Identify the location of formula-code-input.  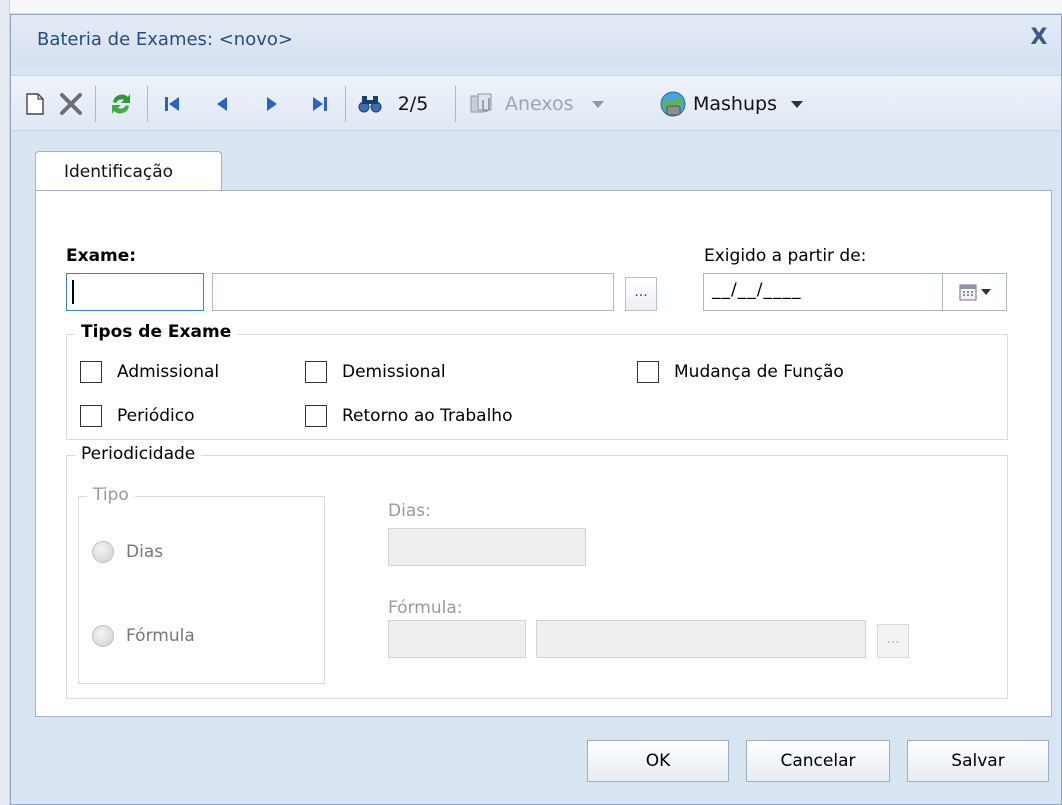
(457, 639).